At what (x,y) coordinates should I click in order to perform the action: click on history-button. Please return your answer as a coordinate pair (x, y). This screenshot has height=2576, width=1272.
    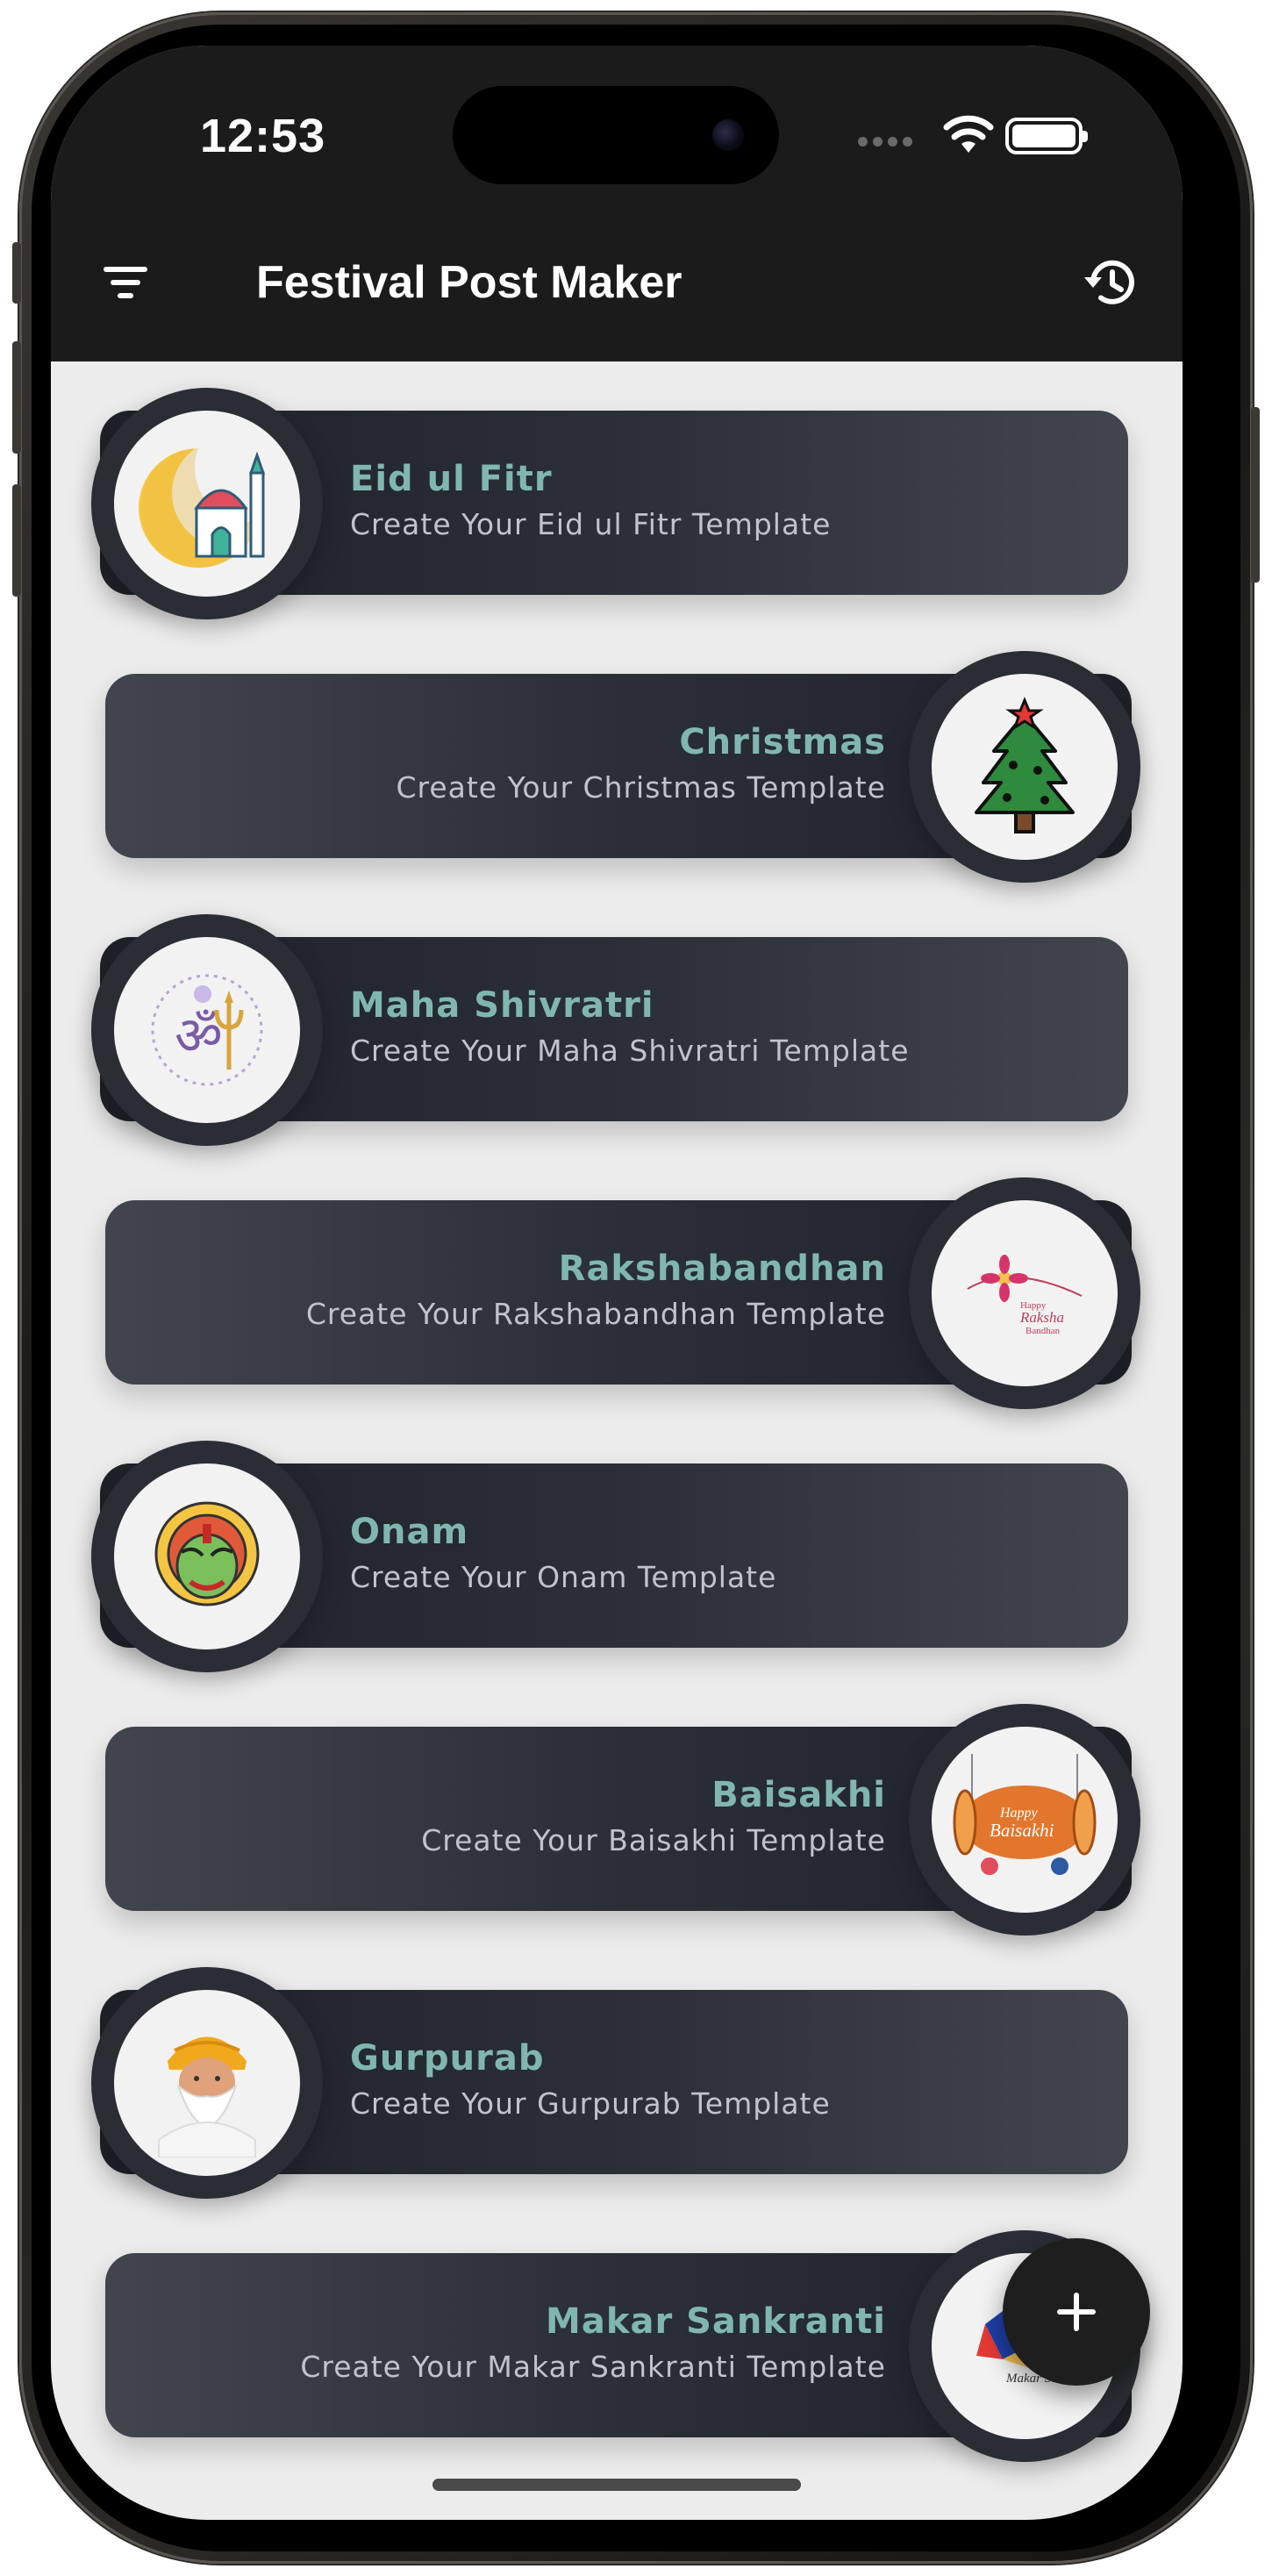
    Looking at the image, I should click on (1110, 282).